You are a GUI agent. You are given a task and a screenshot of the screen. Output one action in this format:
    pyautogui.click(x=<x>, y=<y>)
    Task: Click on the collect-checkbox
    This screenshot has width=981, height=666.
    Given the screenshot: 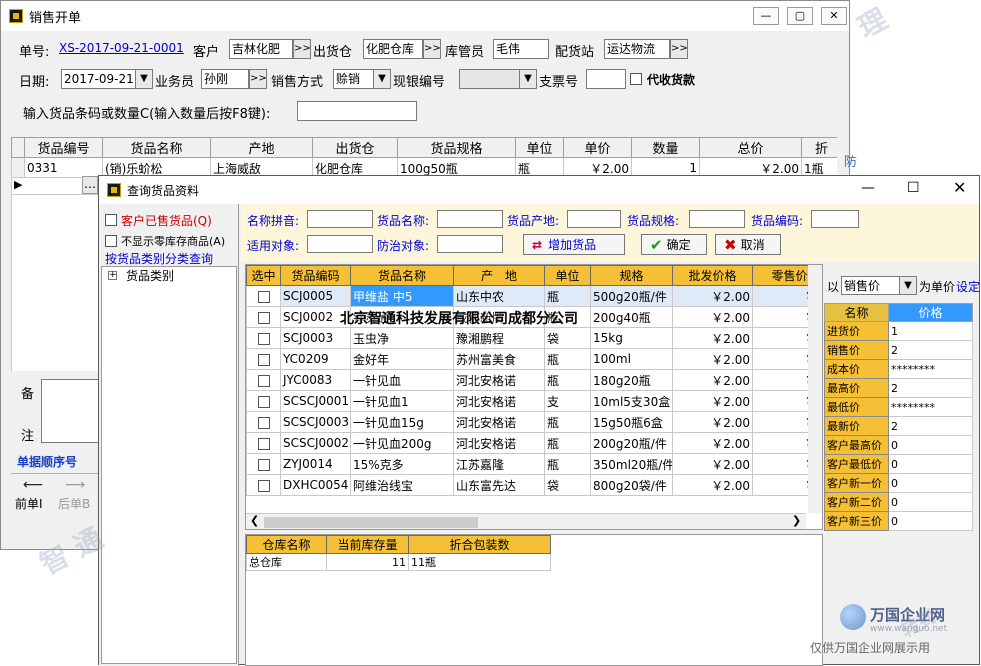 What is the action you would take?
    pyautogui.click(x=636, y=79)
    